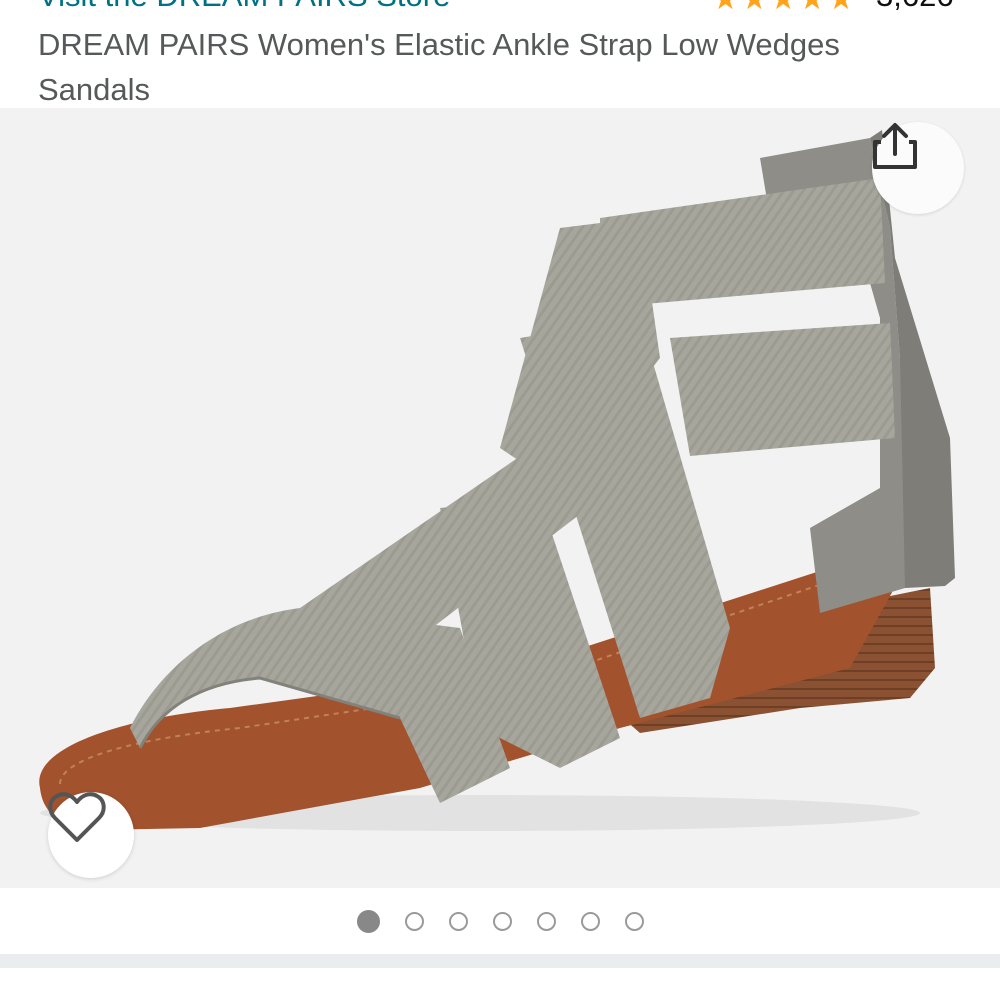 The height and width of the screenshot is (1000, 1000). What do you see at coordinates (918, 168) in the screenshot?
I see `share-button` at bounding box center [918, 168].